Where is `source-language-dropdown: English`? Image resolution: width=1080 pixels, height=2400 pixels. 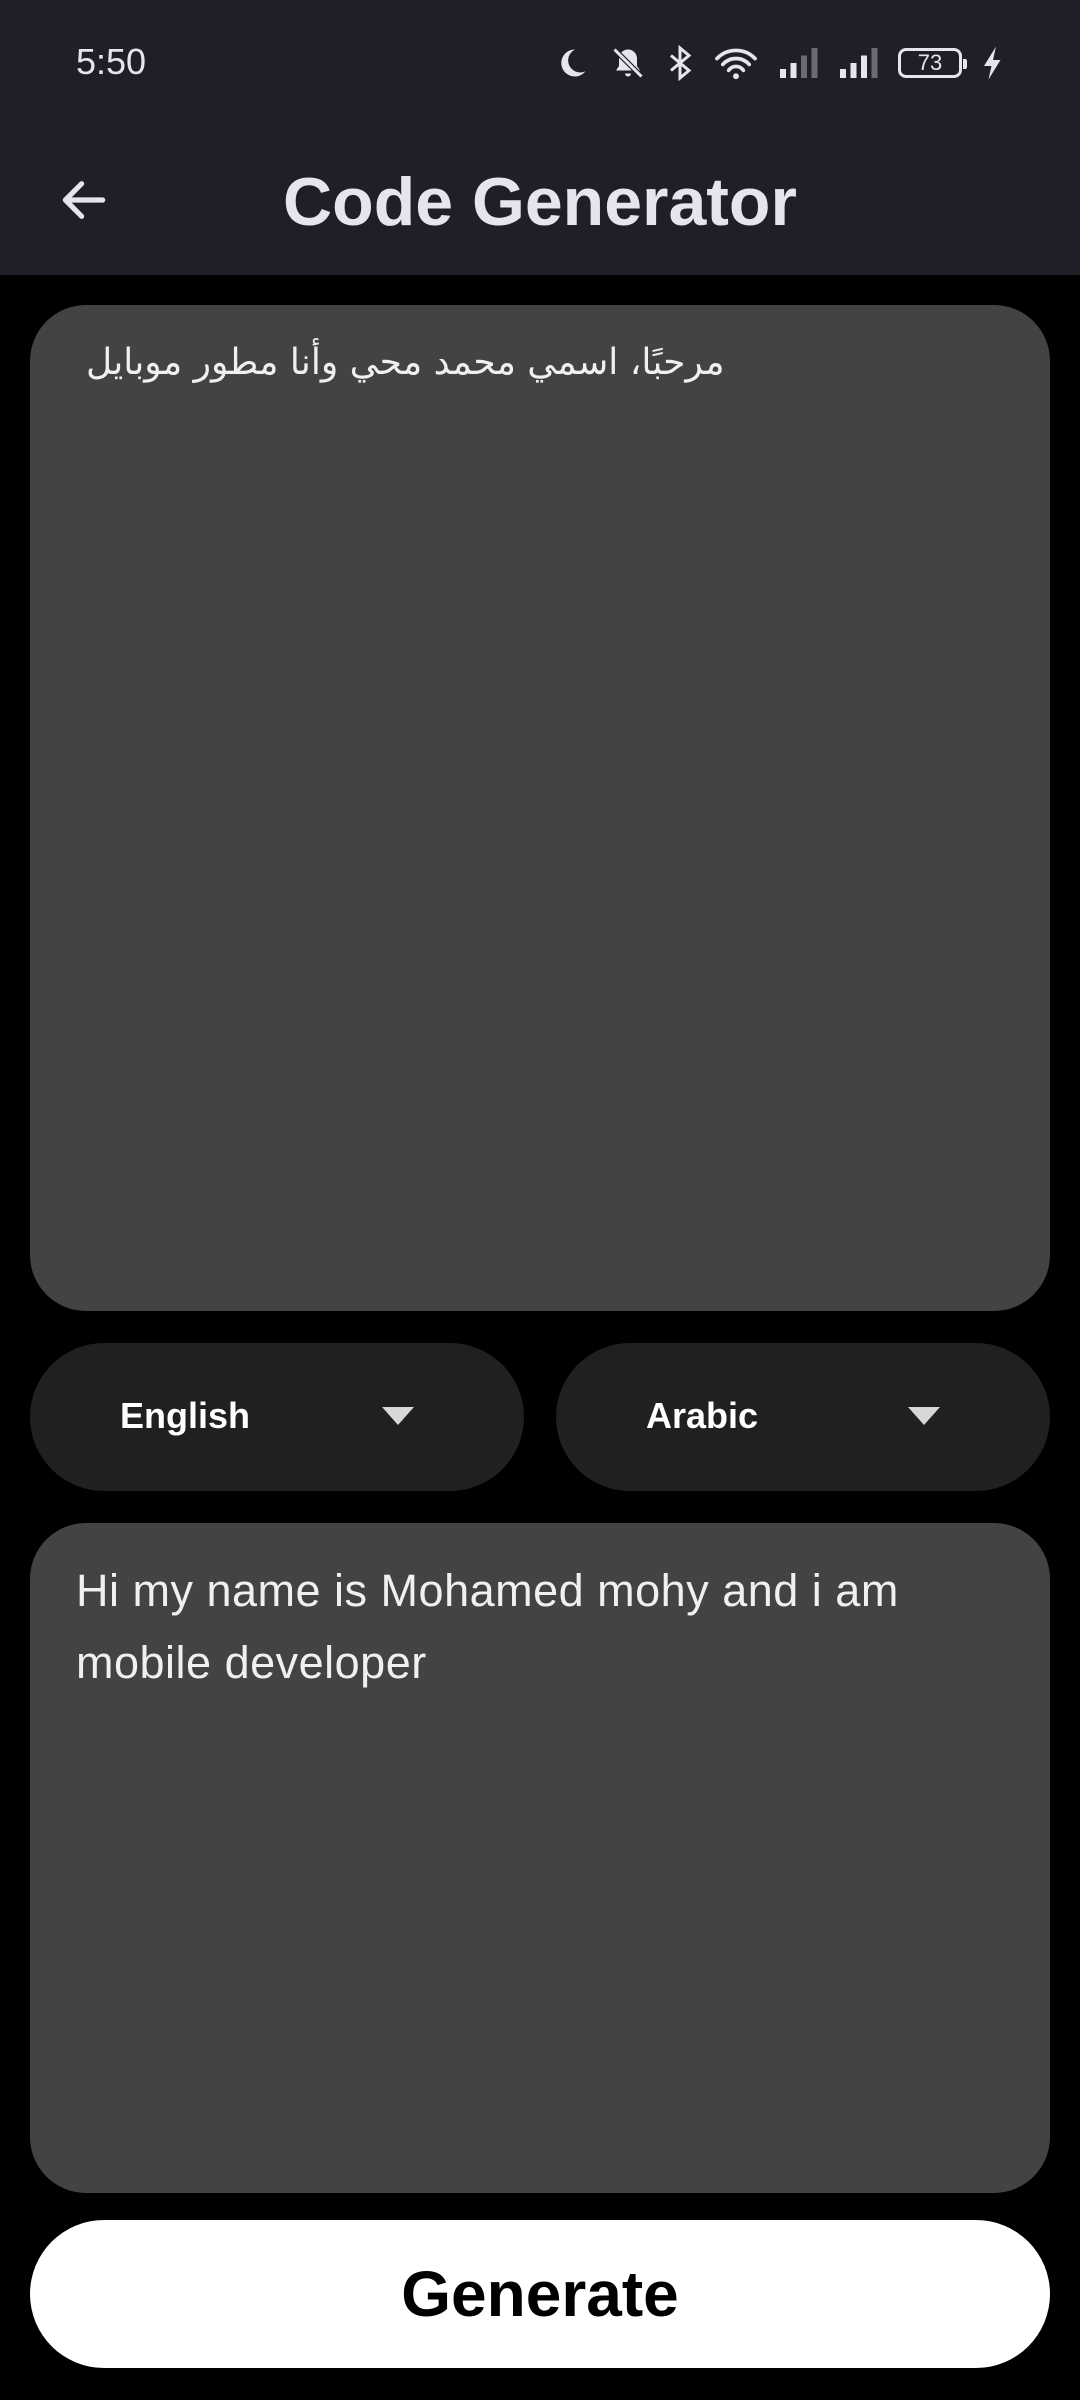
source-language-dropdown: English is located at coordinates (277, 1417).